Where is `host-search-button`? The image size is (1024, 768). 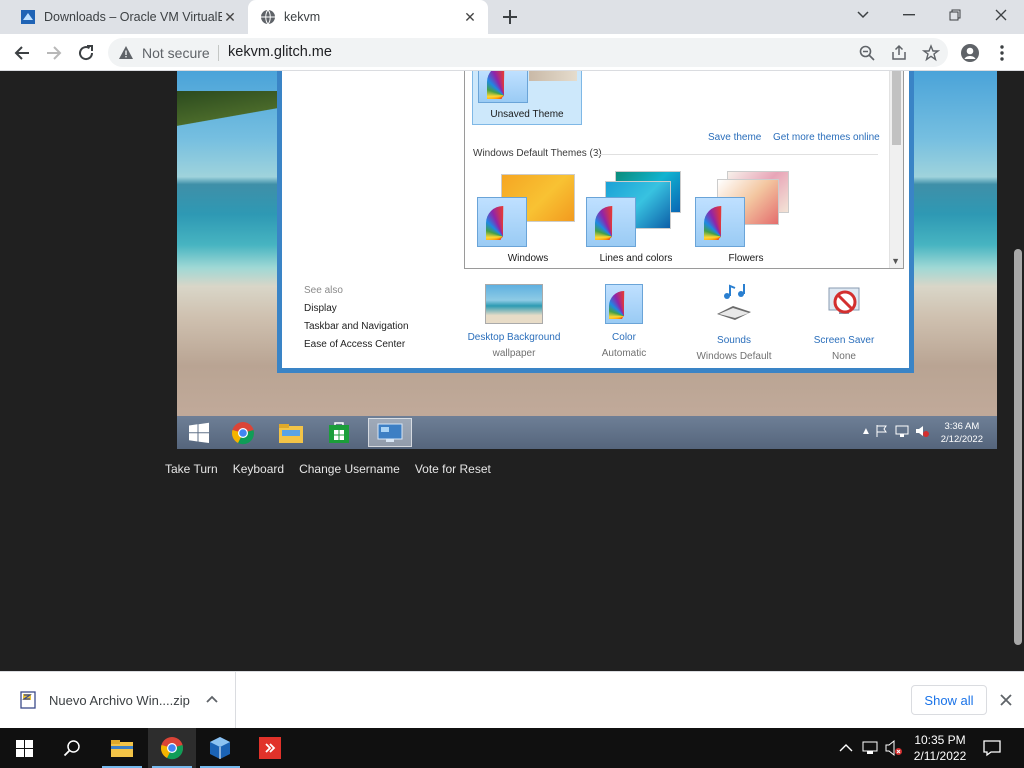 host-search-button is located at coordinates (72, 748).